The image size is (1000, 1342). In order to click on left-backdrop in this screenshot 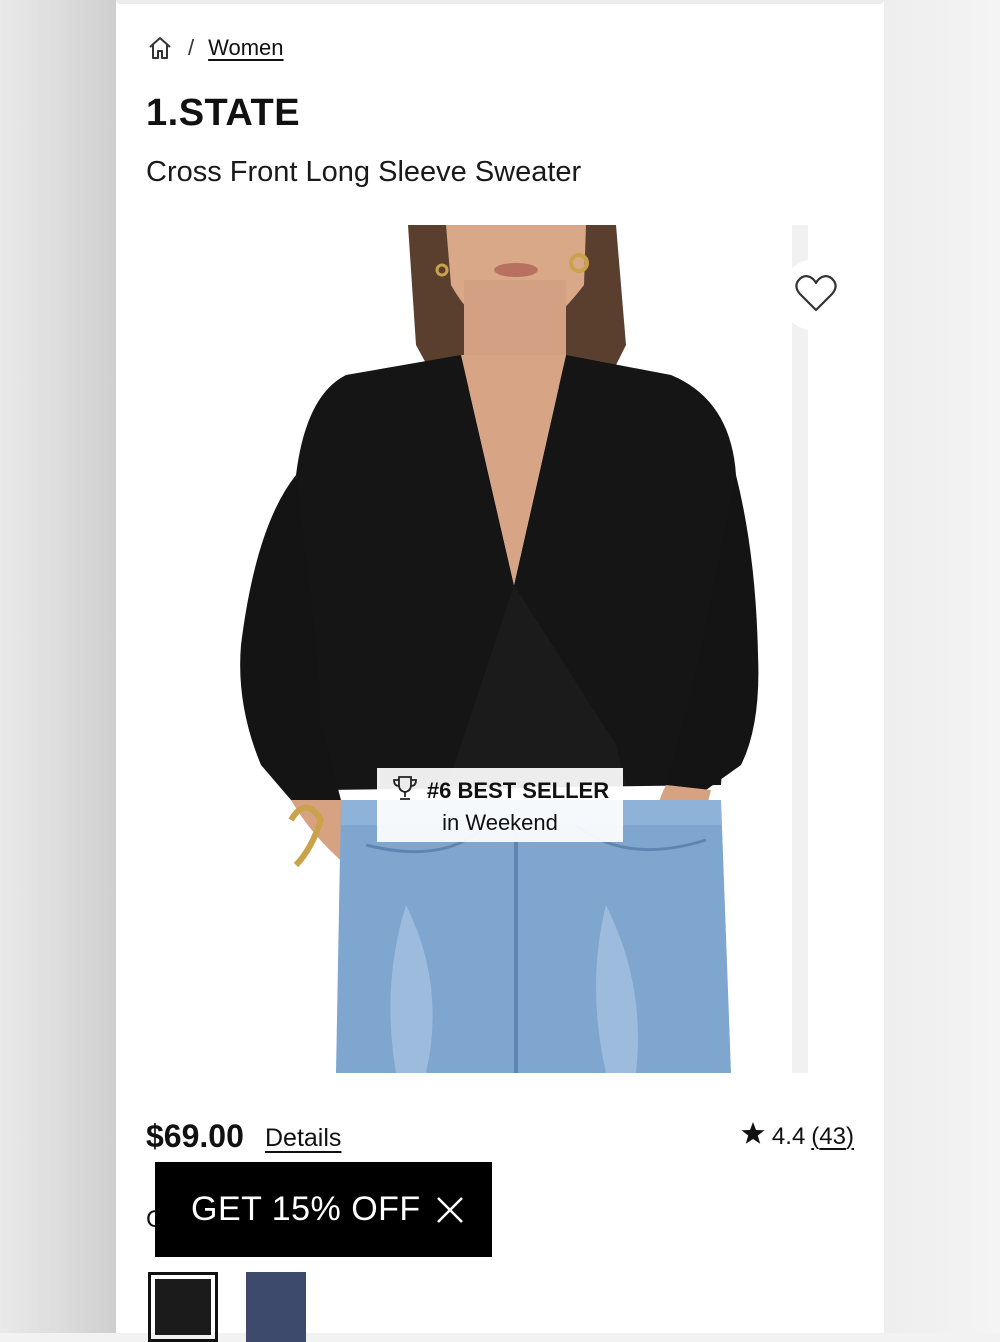, I will do `click(58, 666)`.